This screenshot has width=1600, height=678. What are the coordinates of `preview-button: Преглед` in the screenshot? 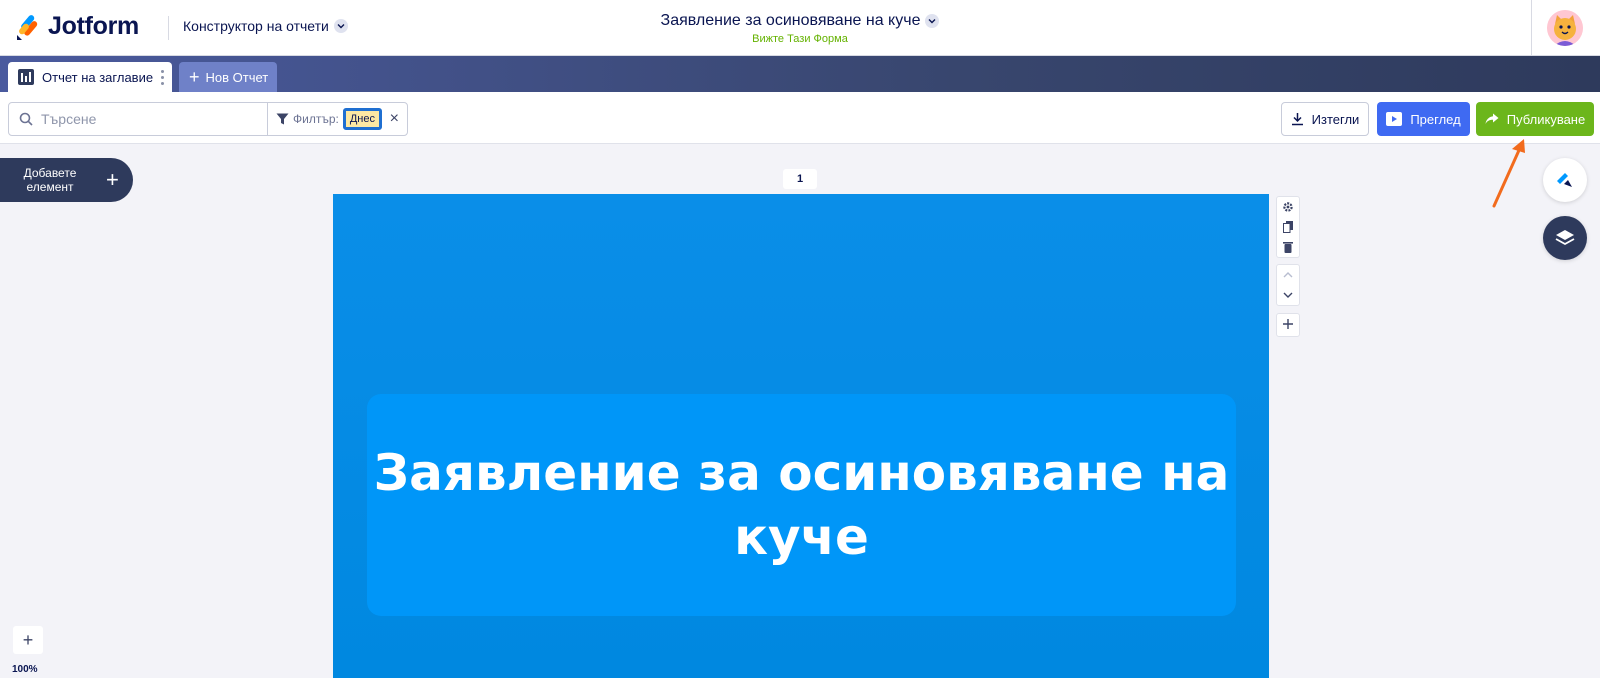 It's located at (1423, 119).